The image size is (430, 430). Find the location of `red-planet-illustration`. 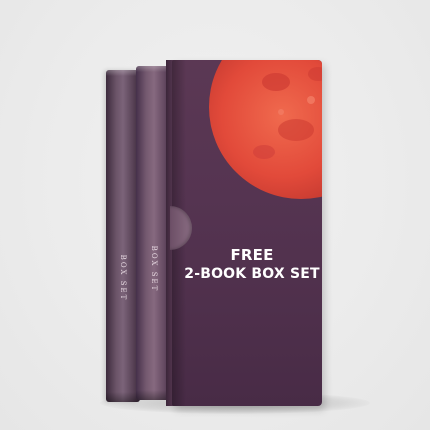

red-planet-illustration is located at coordinates (265, 129).